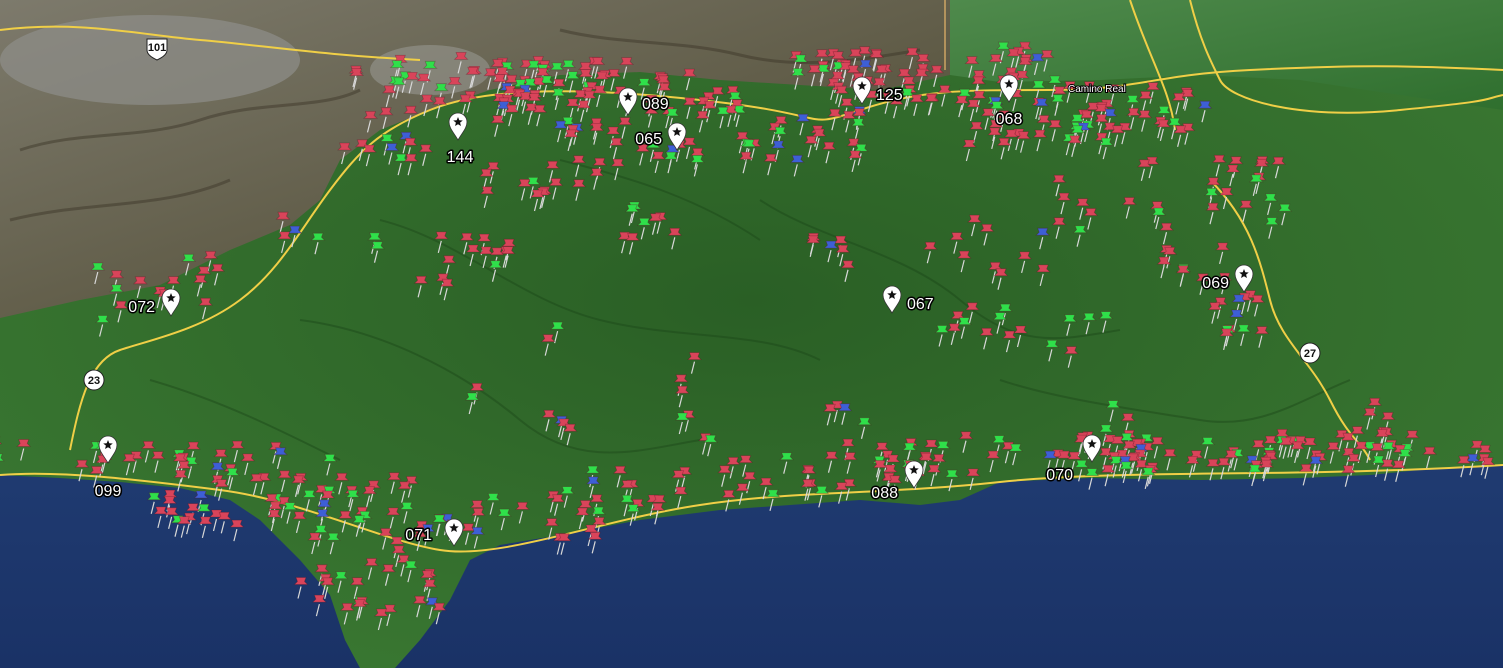 The height and width of the screenshot is (668, 1503). Describe the element at coordinates (655, 104) in the screenshot. I see `marker-label-089: 089` at that location.